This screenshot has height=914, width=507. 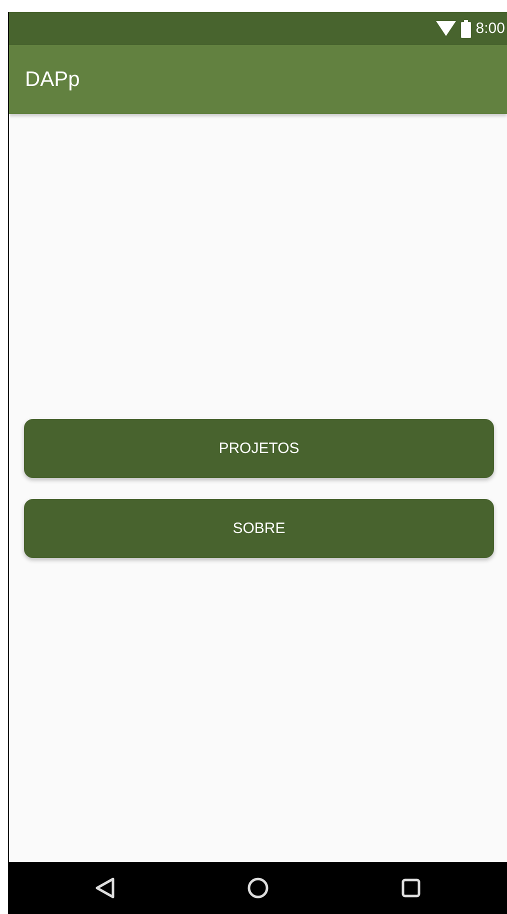 What do you see at coordinates (259, 528) in the screenshot?
I see `menu-button: SOBRE` at bounding box center [259, 528].